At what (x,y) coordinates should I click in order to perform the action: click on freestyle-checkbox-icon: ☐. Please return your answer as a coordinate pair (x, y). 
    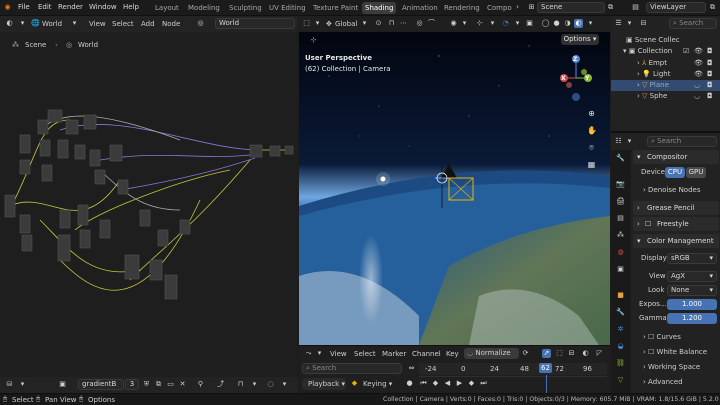
    Looking at the image, I should click on (648, 224).